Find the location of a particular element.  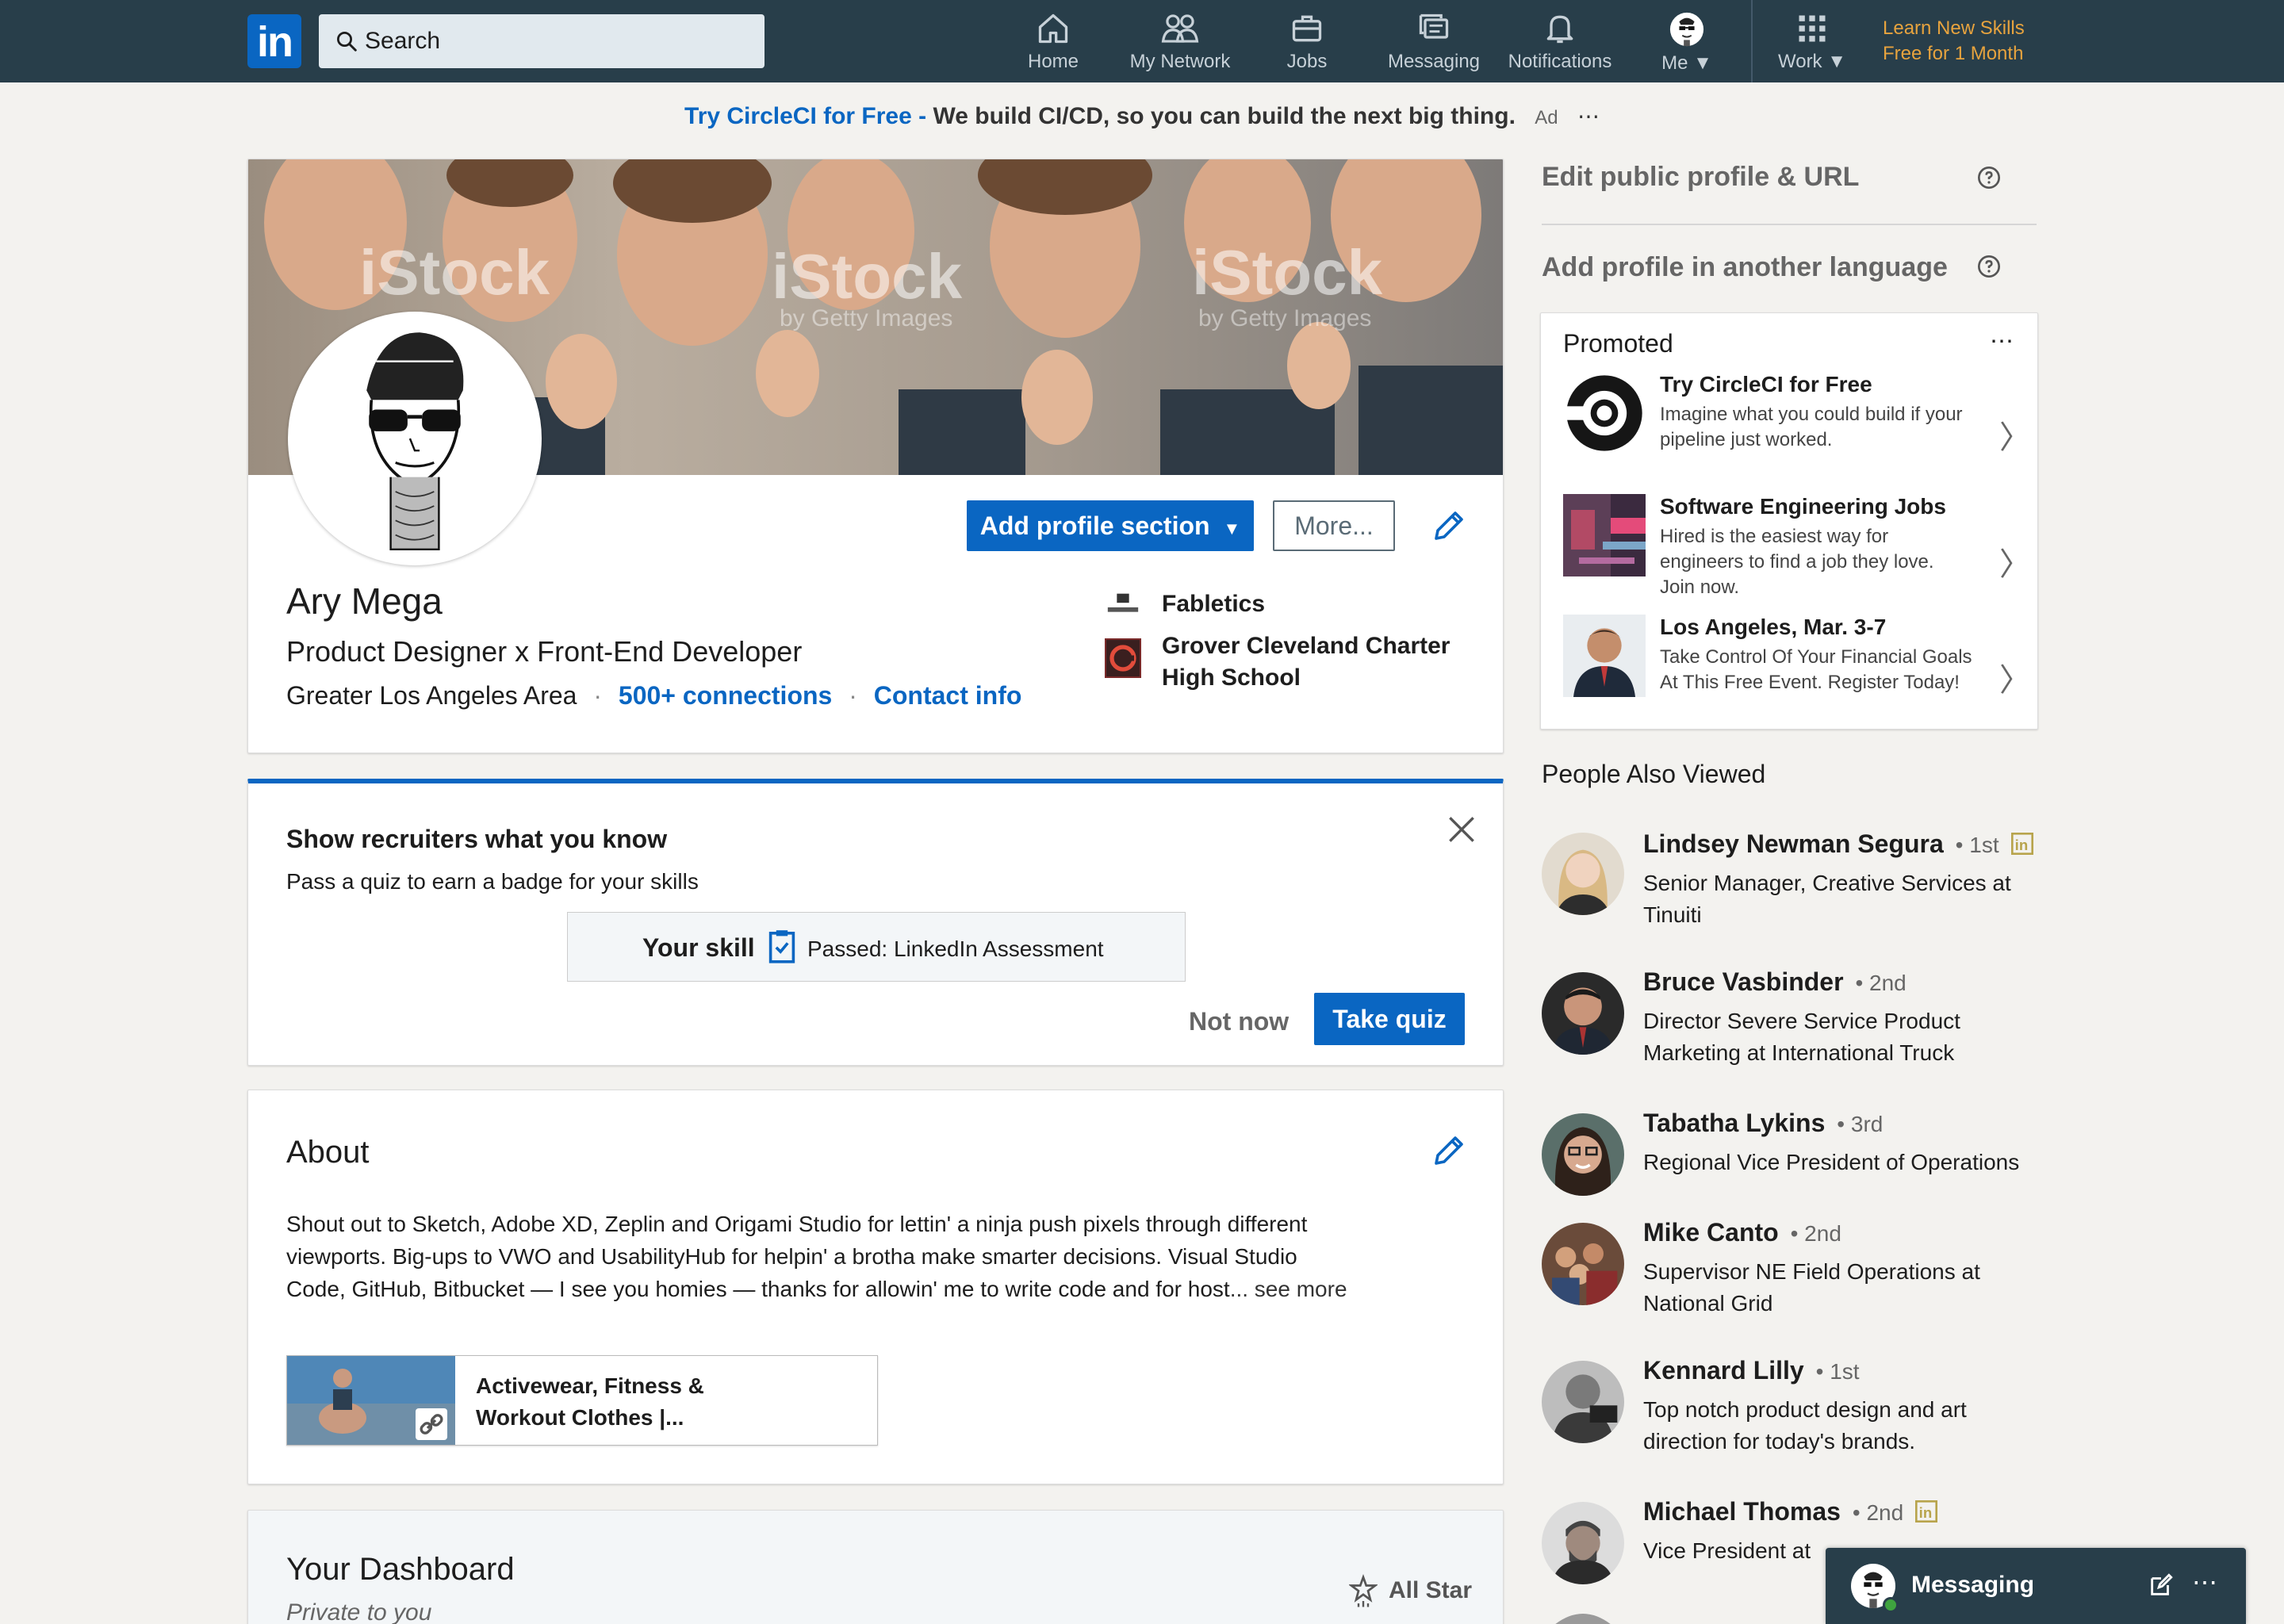

svg-text: in is located at coordinates (1926, 1512).